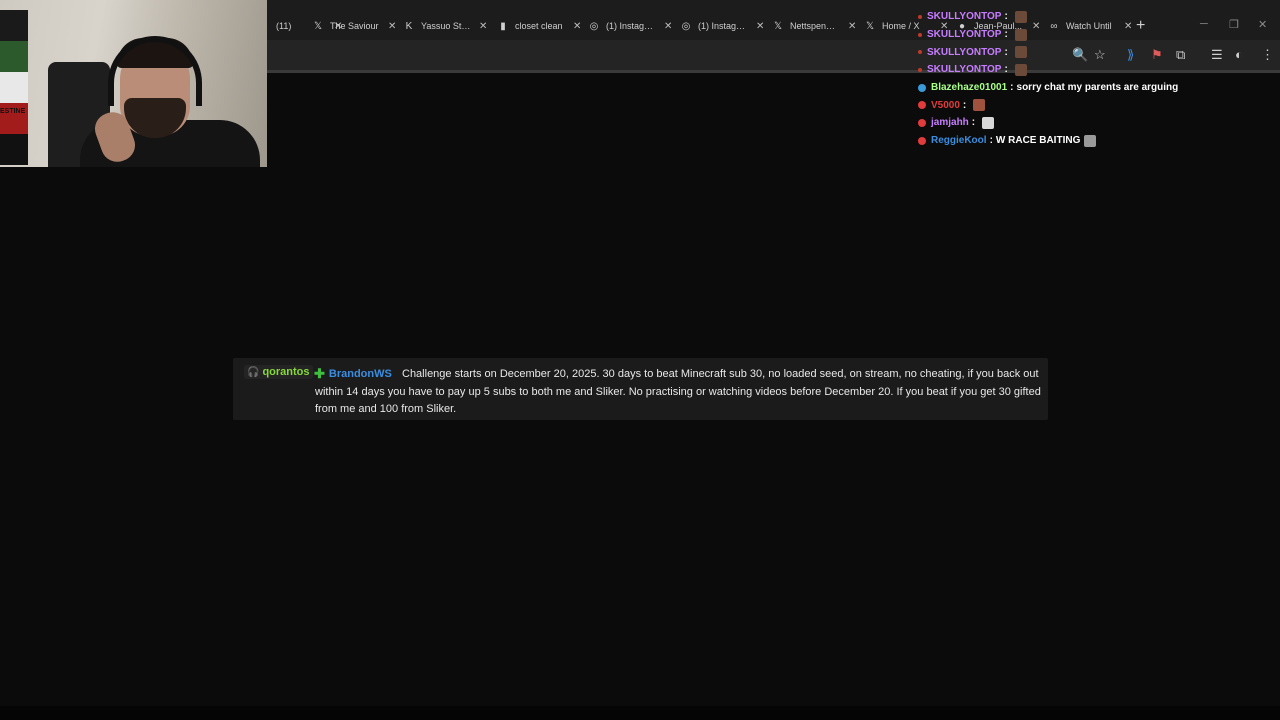 The width and height of the screenshot is (1280, 720). I want to click on pinned-message-author: 🎧 qorantos, so click(278, 372).